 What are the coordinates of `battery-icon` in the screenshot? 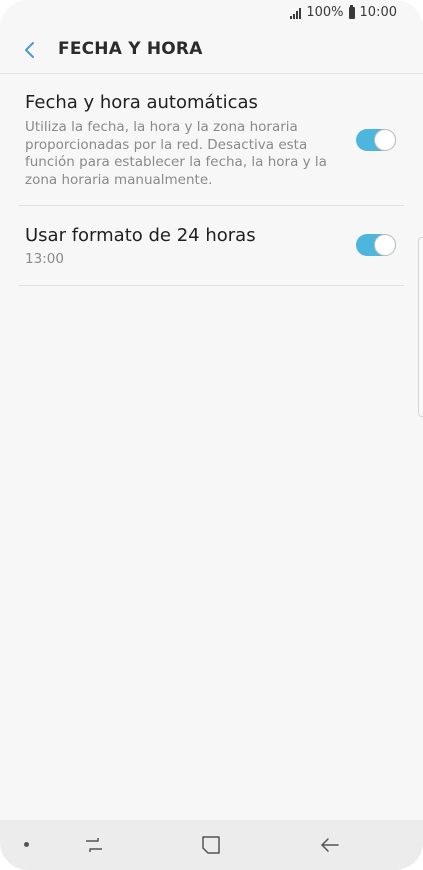 It's located at (351, 11).